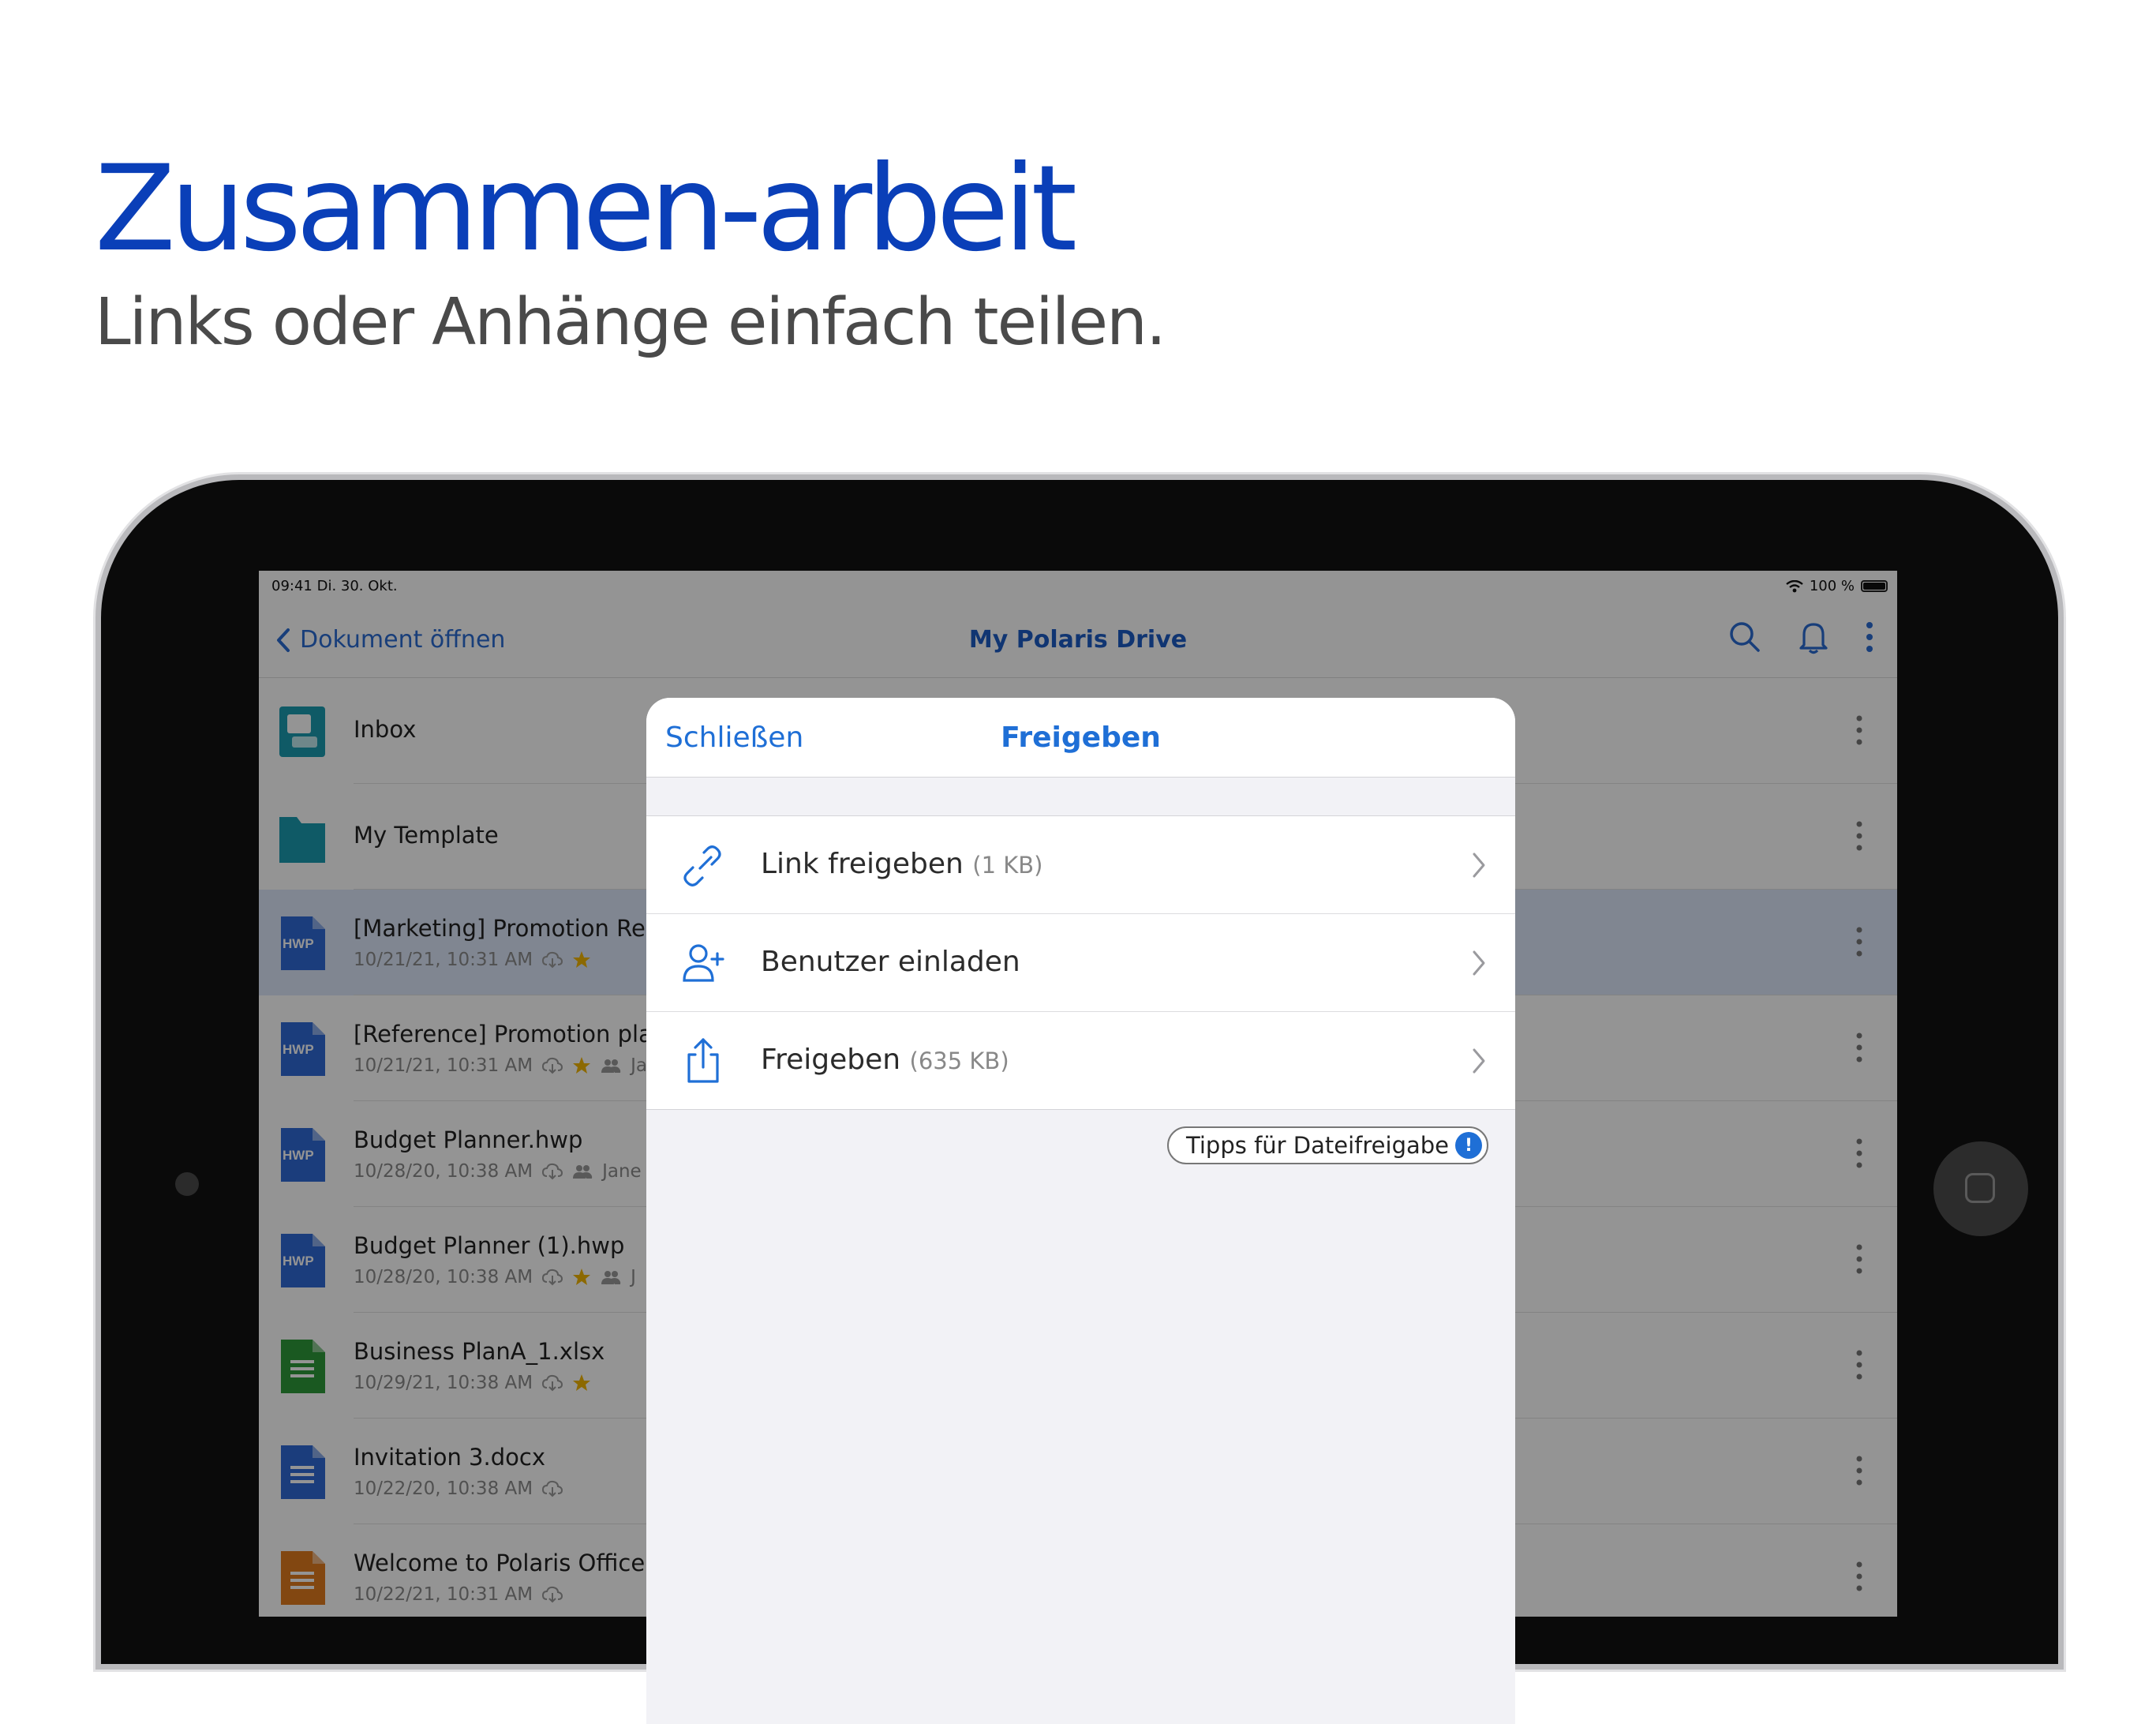  I want to click on sharing-tips-button: Tipps für Dateifreigabe !, so click(1327, 1145).